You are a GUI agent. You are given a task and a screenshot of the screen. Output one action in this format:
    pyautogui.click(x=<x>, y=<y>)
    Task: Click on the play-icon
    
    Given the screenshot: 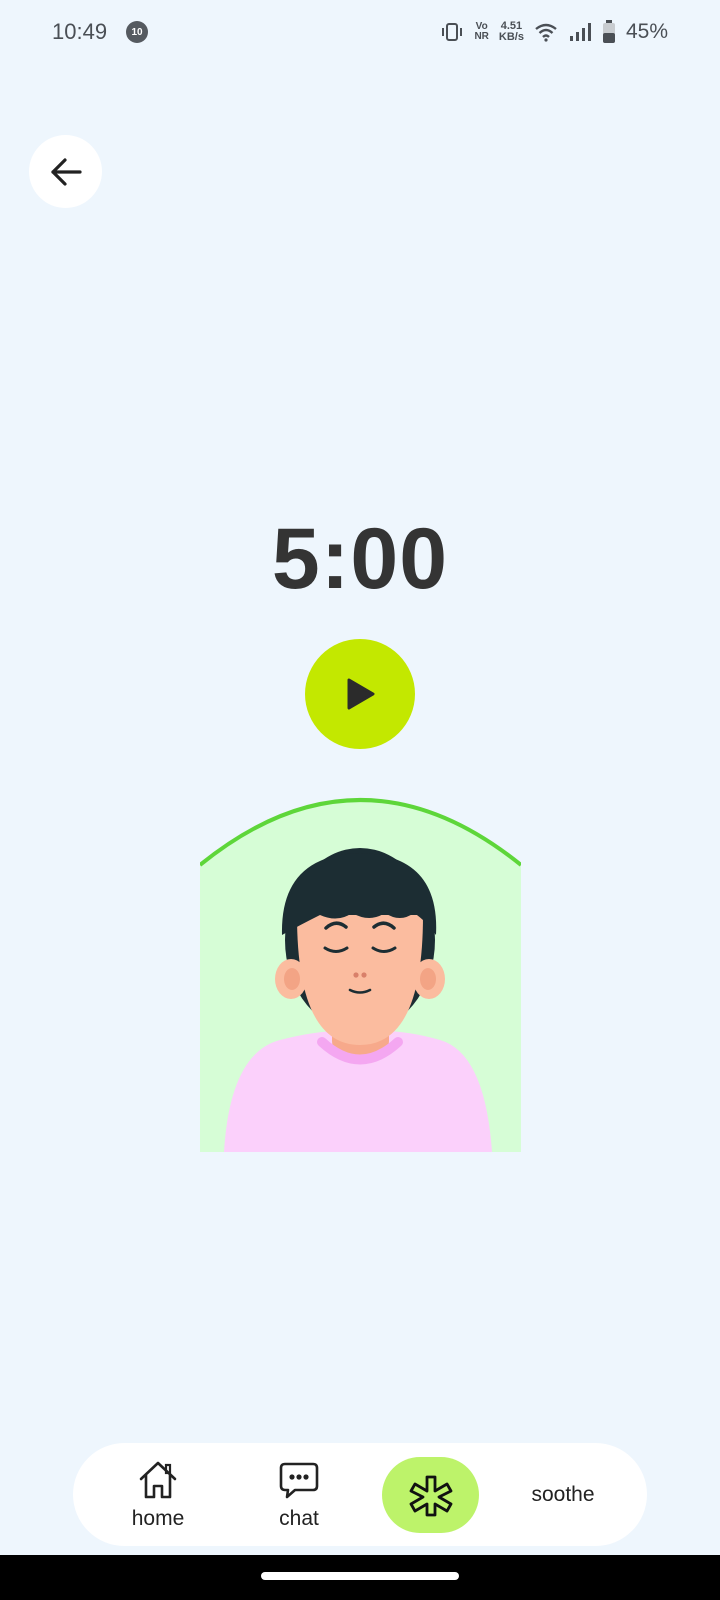 What is the action you would take?
    pyautogui.click(x=361, y=694)
    